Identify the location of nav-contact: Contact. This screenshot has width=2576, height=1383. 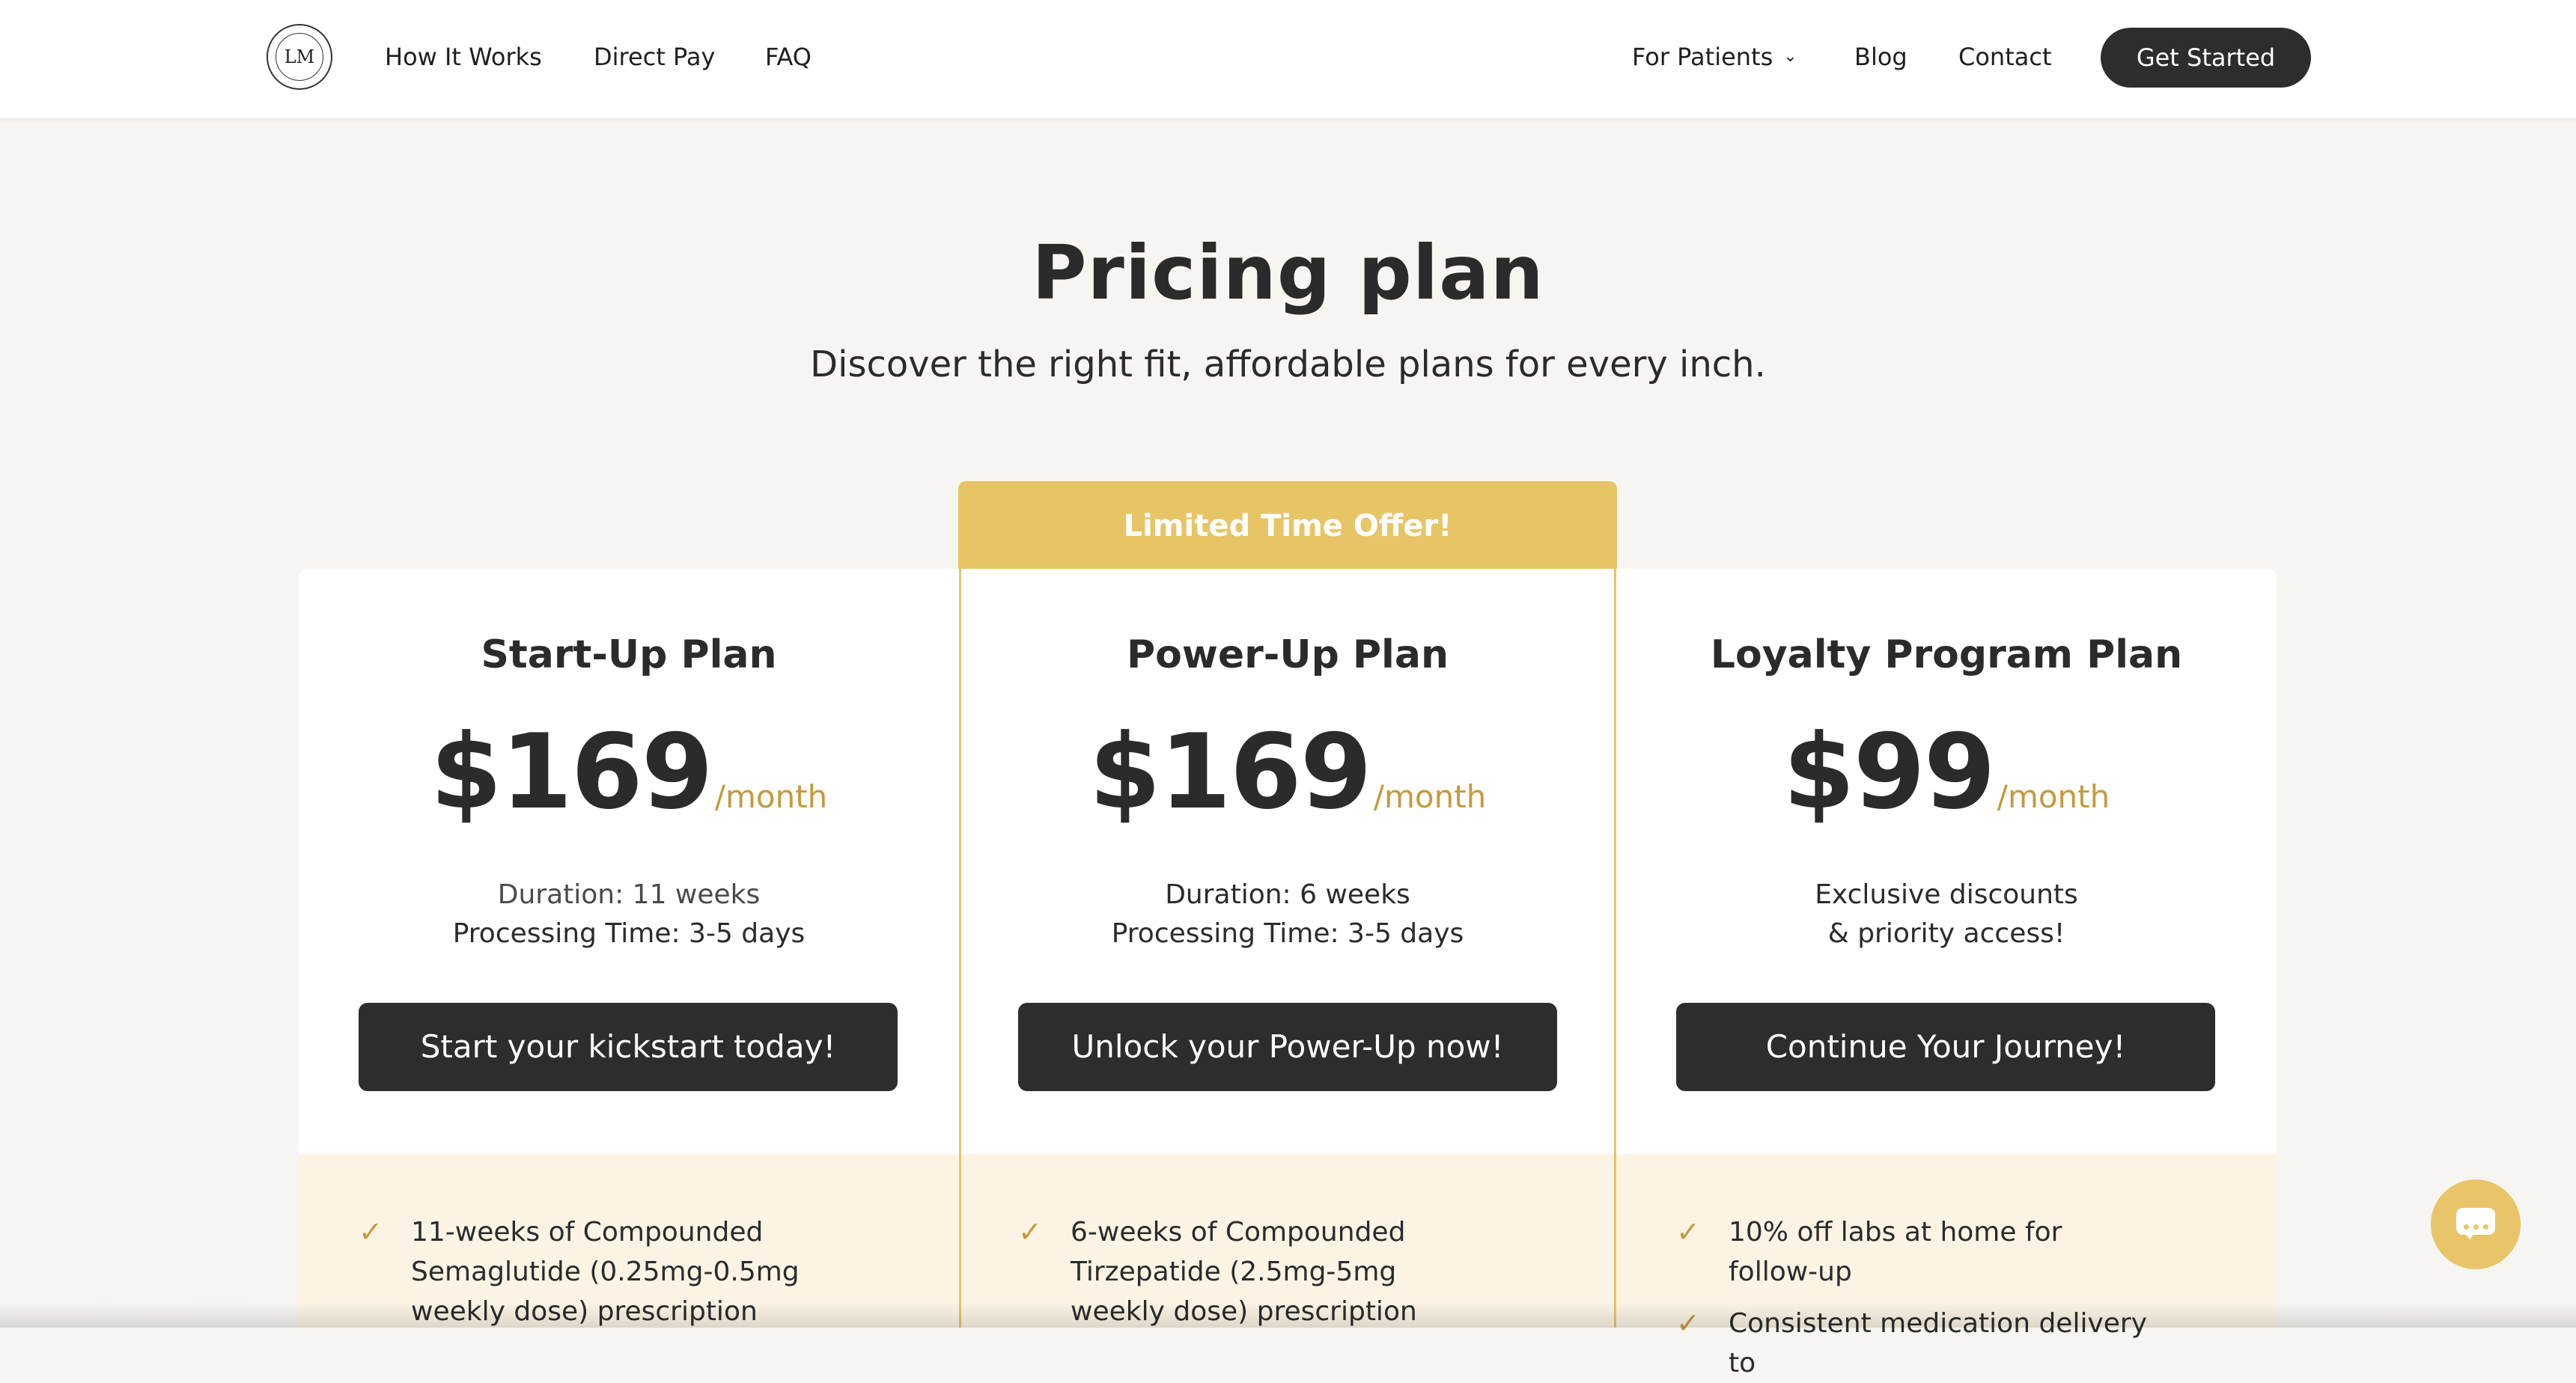
(2005, 57).